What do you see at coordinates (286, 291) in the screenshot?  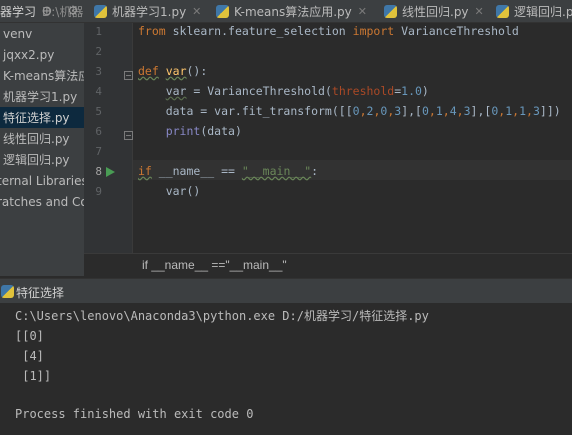 I see `run-panel-header: 特征选择` at bounding box center [286, 291].